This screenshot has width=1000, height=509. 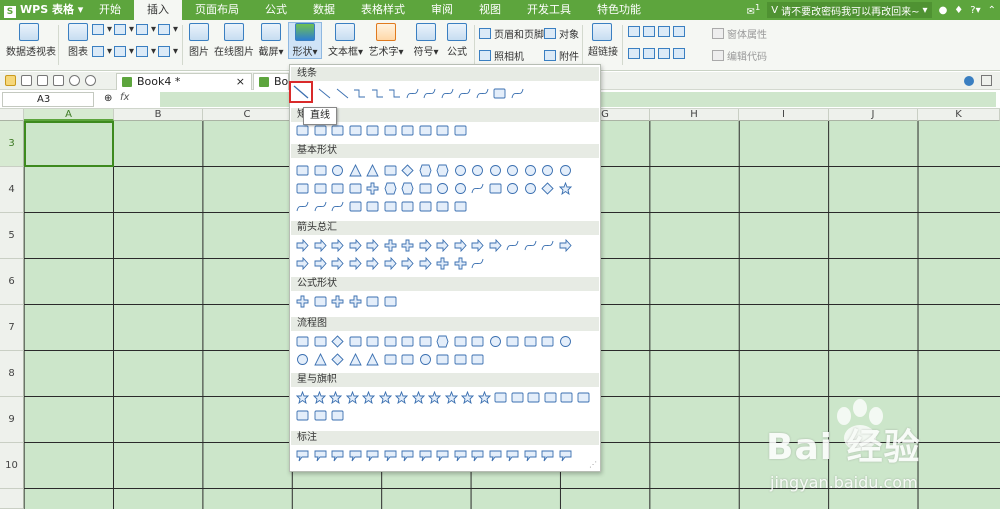 What do you see at coordinates (355, 301) in the screenshot?
I see `equation-shape-plus-icon` at bounding box center [355, 301].